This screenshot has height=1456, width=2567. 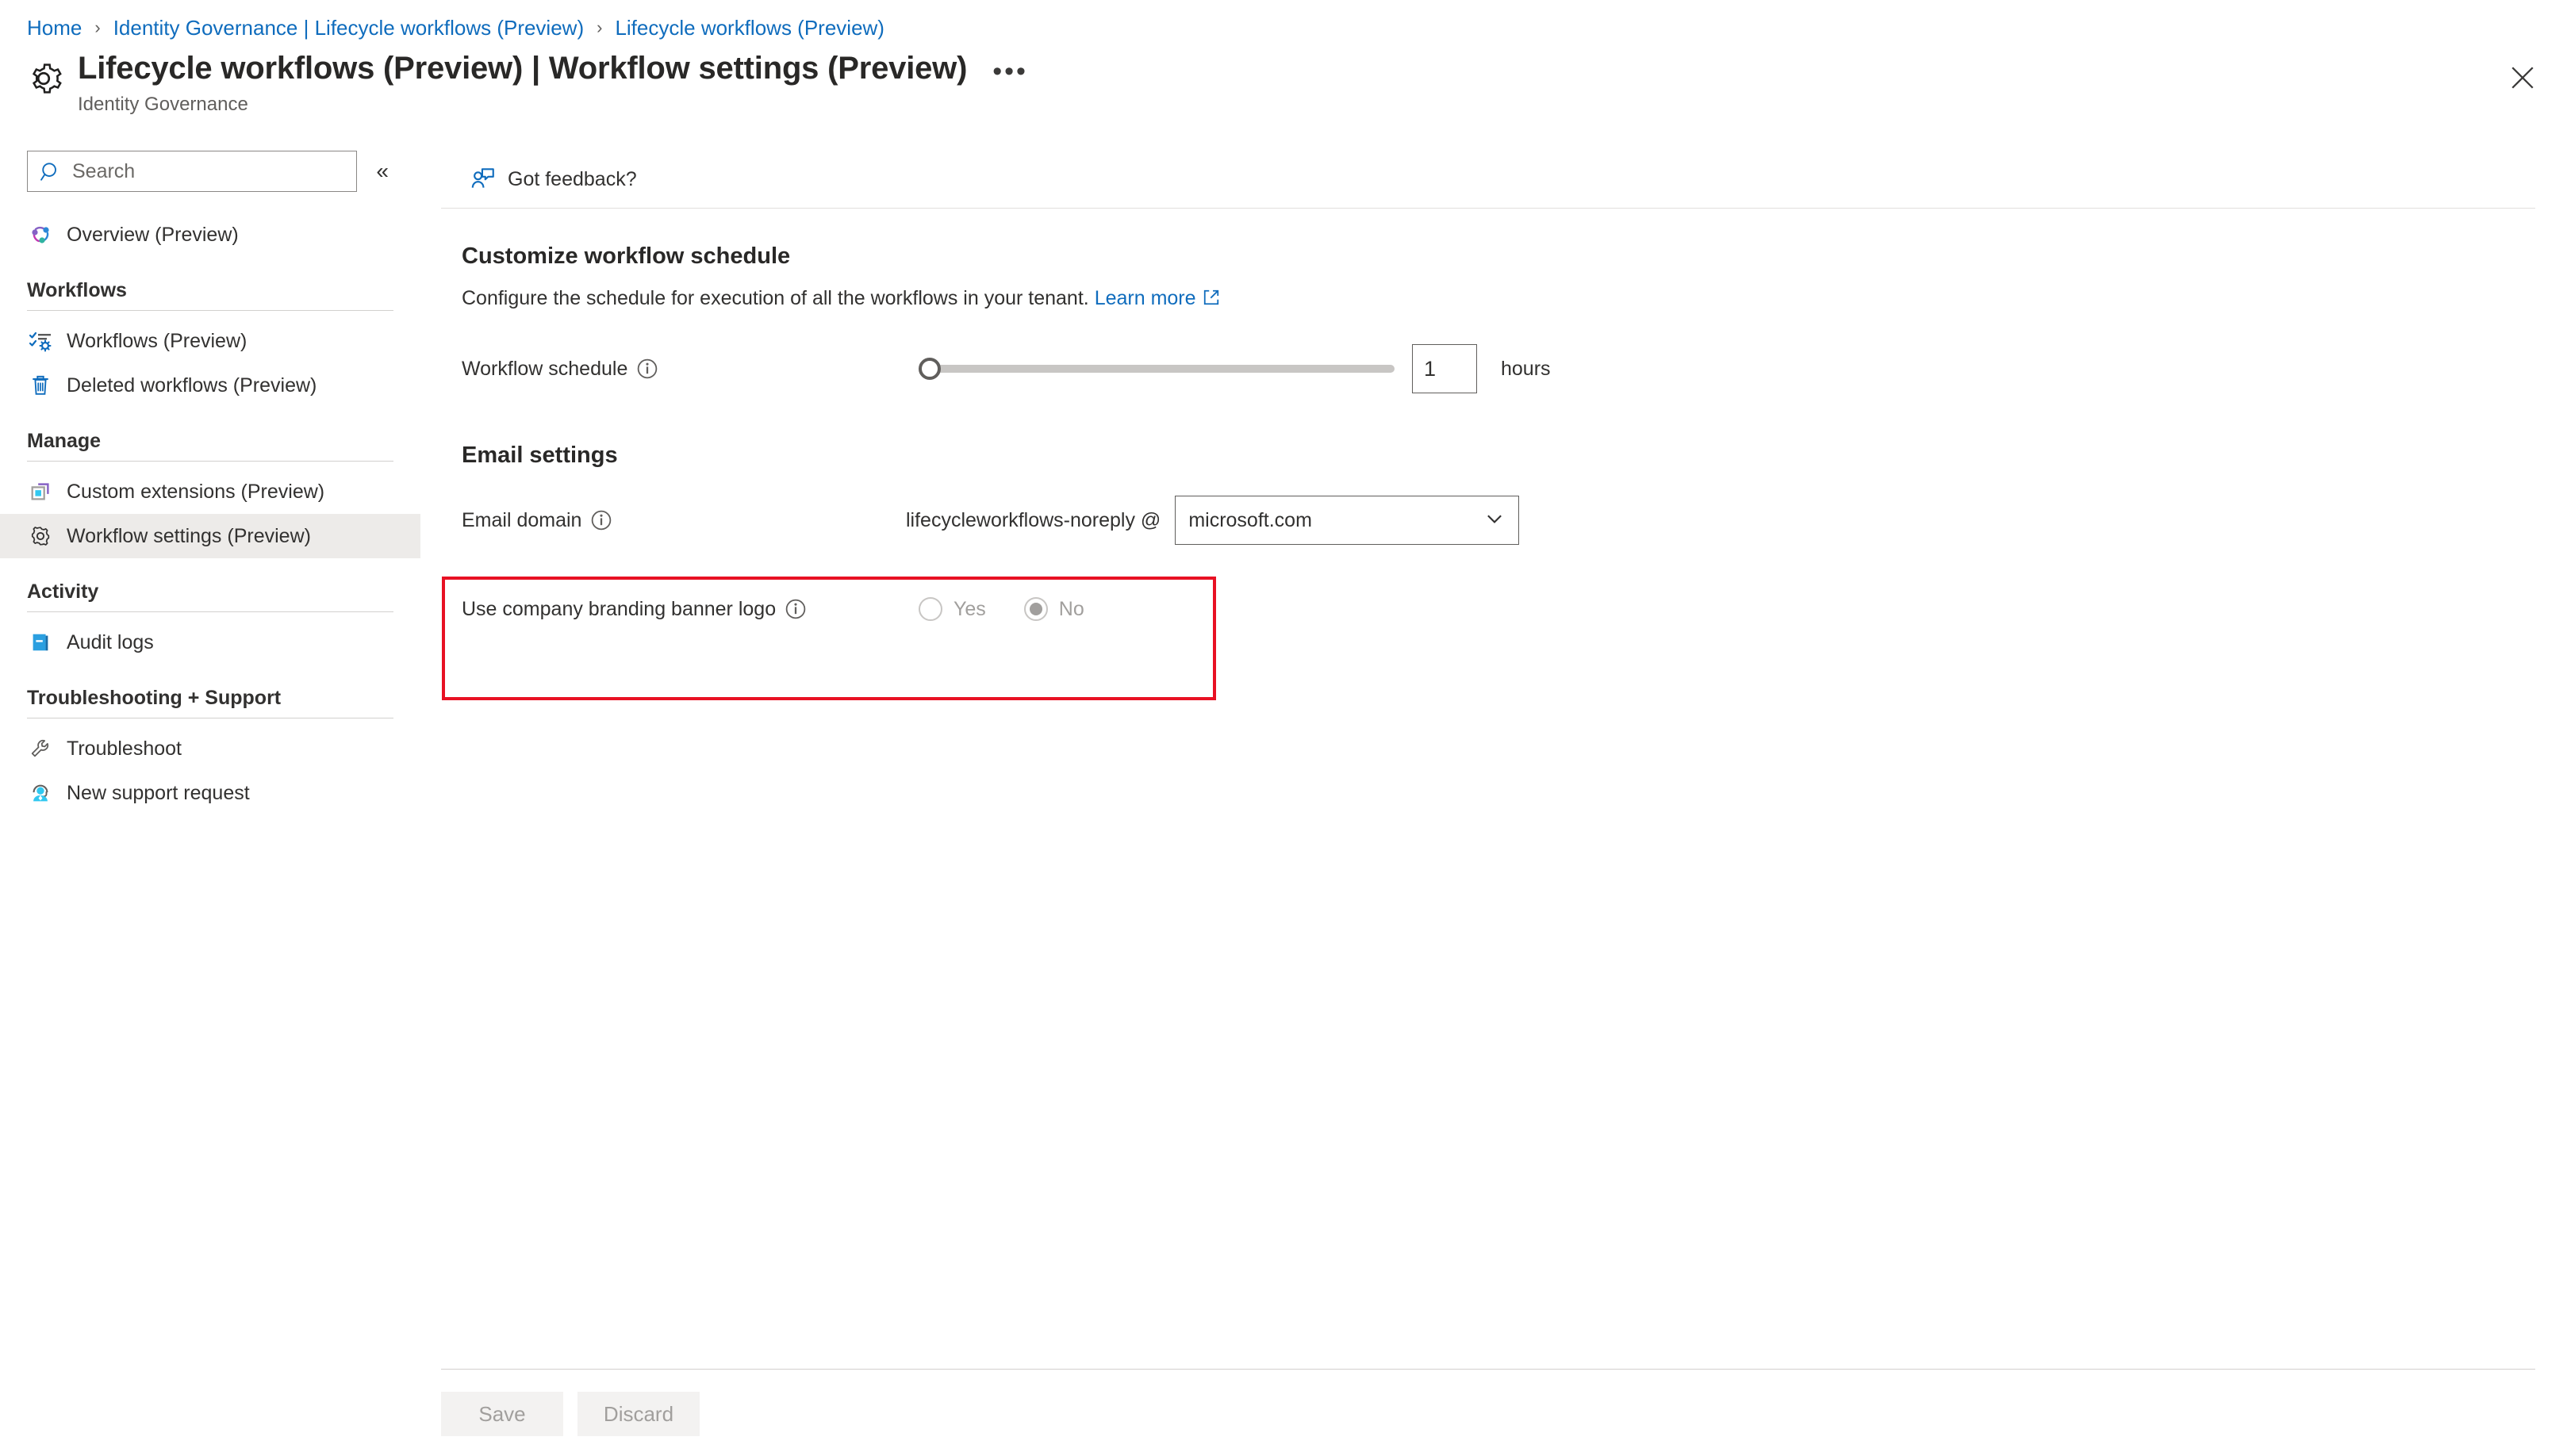 I want to click on section-heading: Customize workflow schedule, so click(x=626, y=256).